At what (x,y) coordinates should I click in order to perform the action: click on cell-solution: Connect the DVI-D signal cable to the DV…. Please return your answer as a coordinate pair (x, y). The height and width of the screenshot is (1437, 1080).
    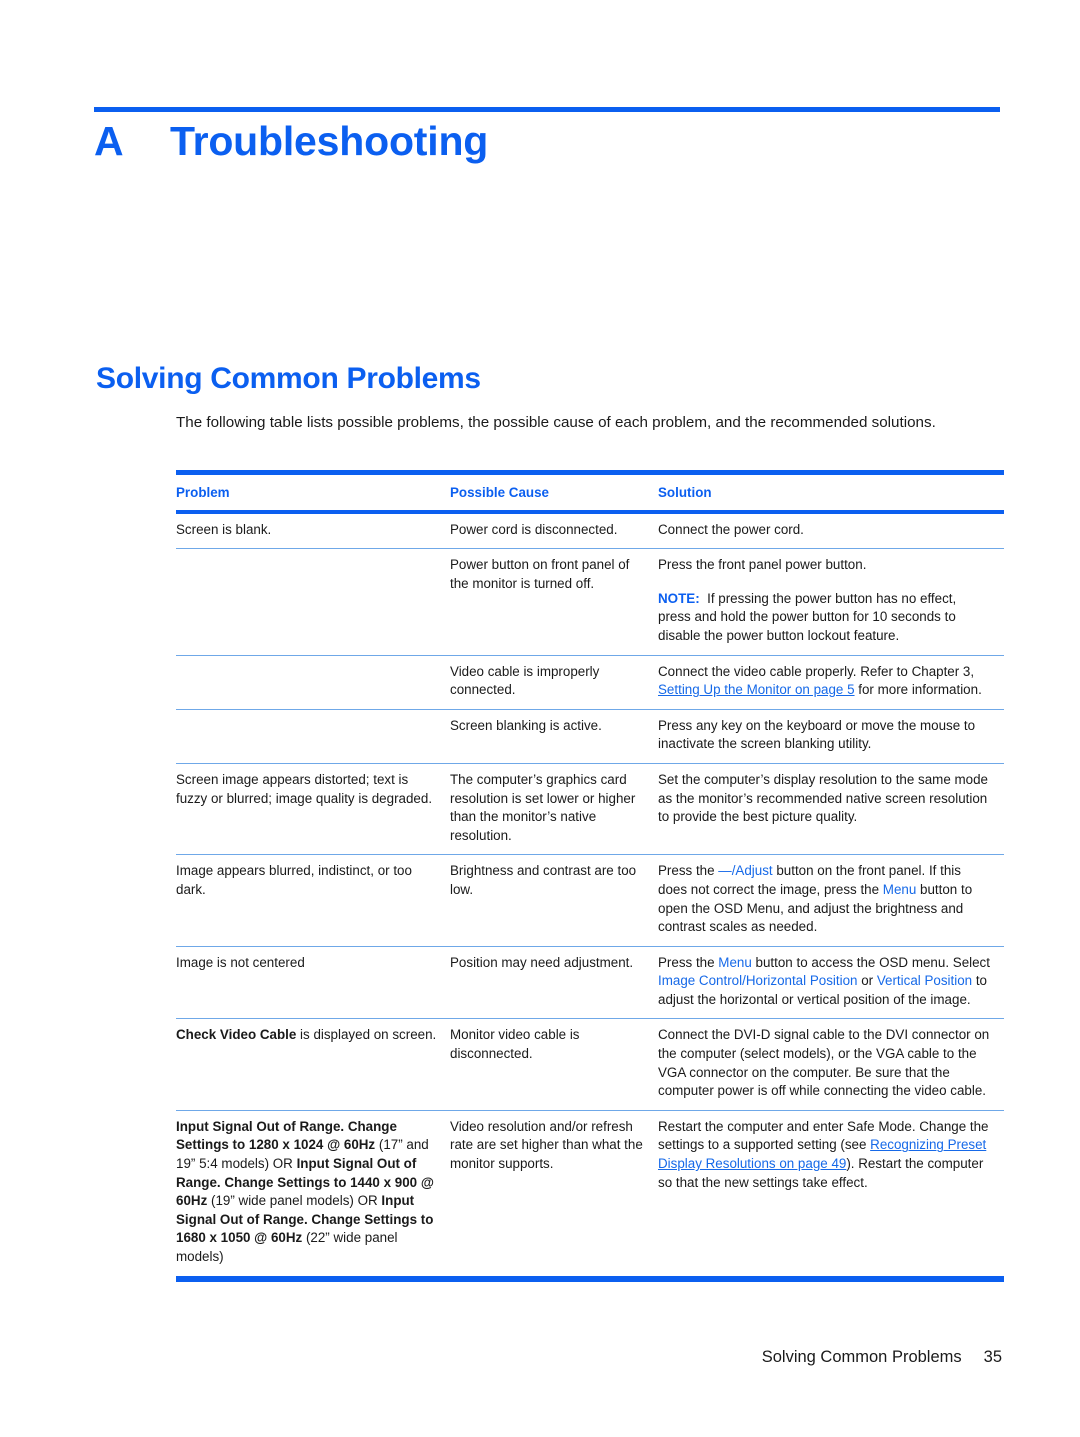
    Looking at the image, I should click on (824, 1063).